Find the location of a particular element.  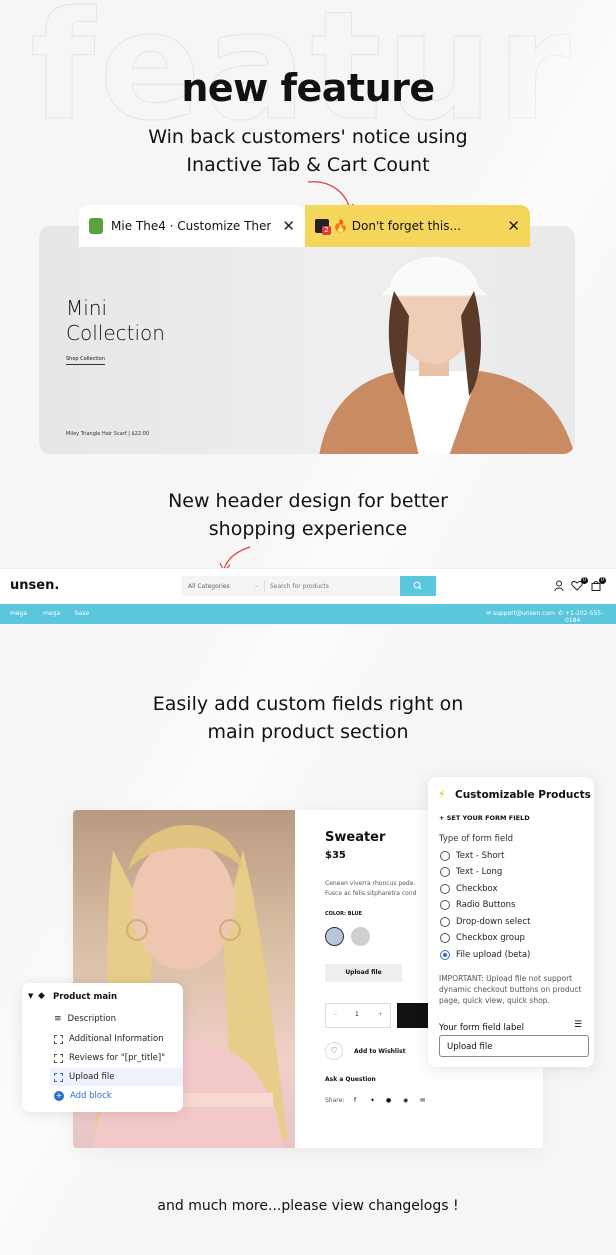

tree-item-description: ≡ Description is located at coordinates (85, 1019).